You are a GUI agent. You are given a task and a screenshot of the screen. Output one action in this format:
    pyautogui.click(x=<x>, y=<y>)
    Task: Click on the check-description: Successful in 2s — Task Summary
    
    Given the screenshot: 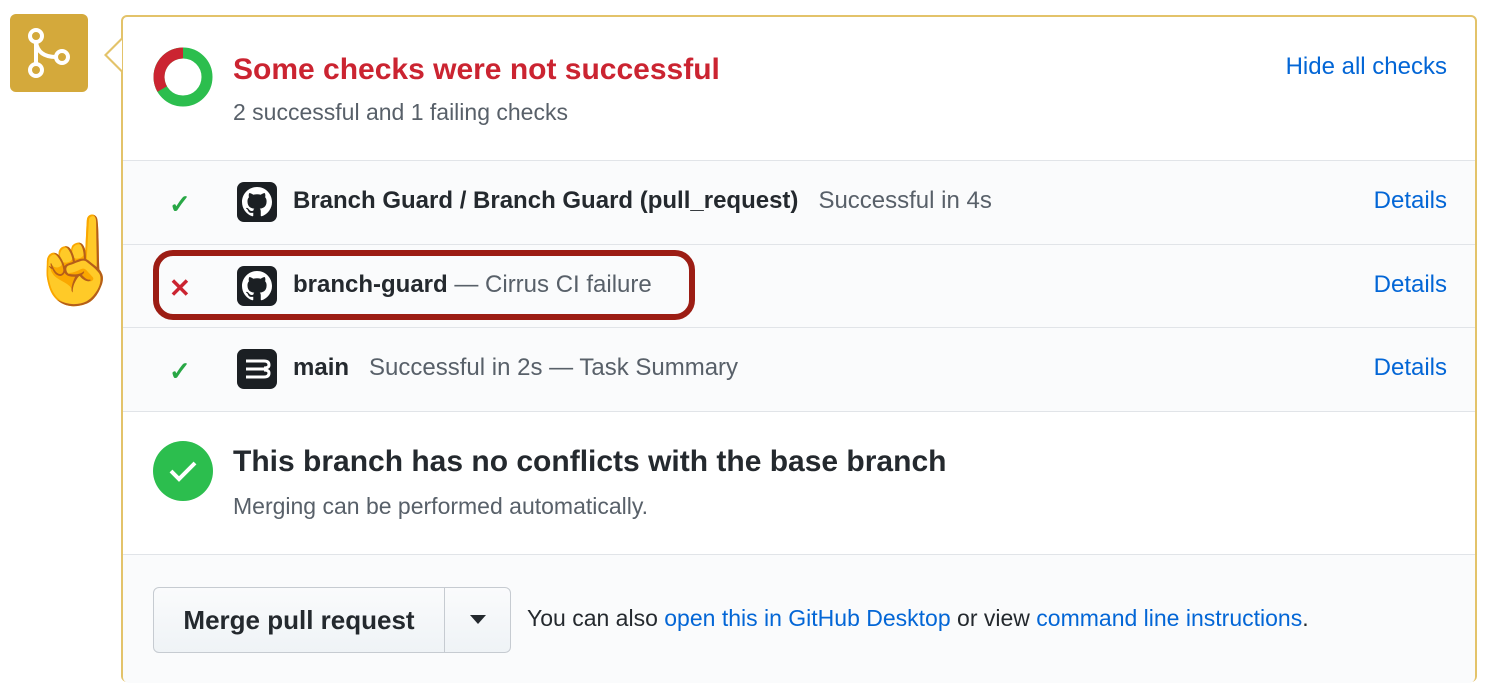 What is the action you would take?
    pyautogui.click(x=554, y=367)
    